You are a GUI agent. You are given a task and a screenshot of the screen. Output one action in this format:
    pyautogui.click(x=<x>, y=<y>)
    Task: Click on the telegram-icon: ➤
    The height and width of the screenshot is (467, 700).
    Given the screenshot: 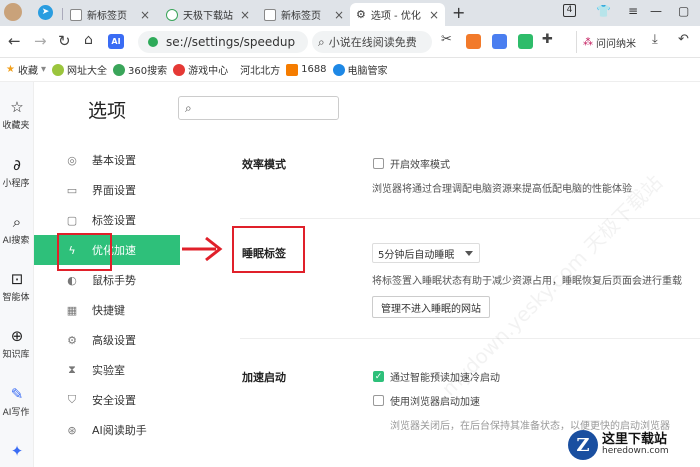 What is the action you would take?
    pyautogui.click(x=45, y=12)
    